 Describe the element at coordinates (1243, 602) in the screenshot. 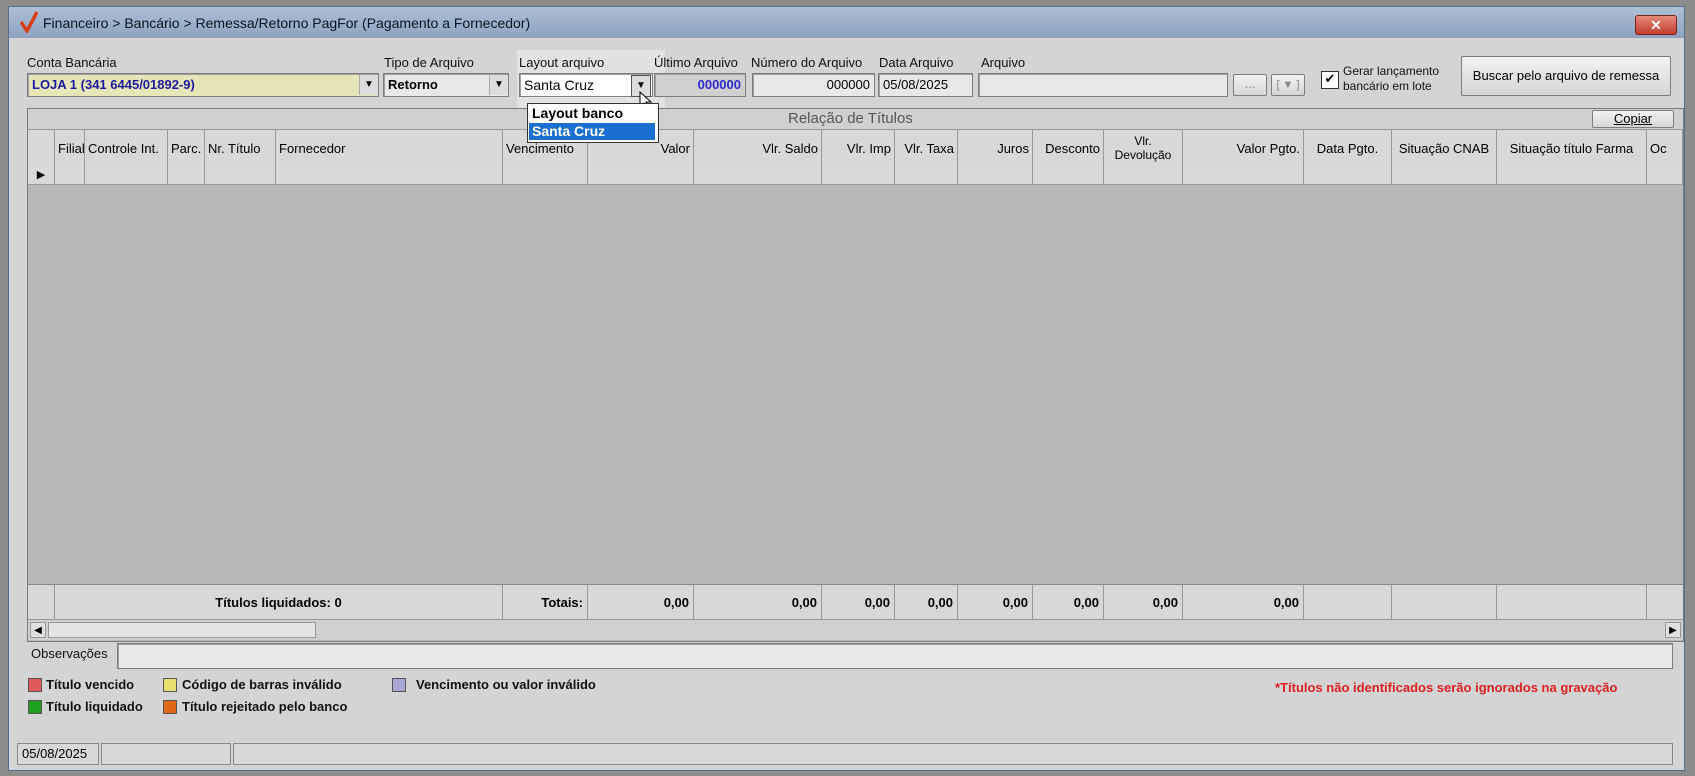

I see `total-valor-pgto: 0,00` at that location.